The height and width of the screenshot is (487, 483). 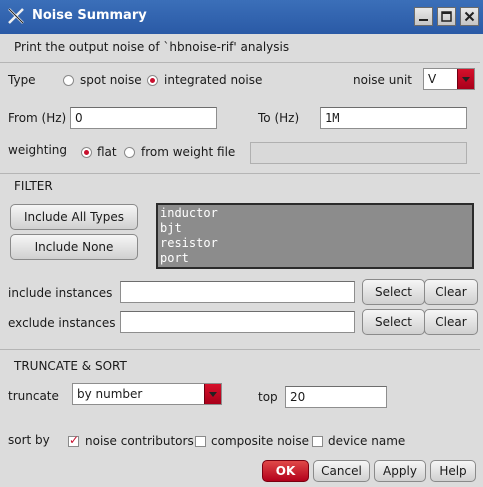 What do you see at coordinates (393, 118) in the screenshot?
I see `to-field: 1M` at bounding box center [393, 118].